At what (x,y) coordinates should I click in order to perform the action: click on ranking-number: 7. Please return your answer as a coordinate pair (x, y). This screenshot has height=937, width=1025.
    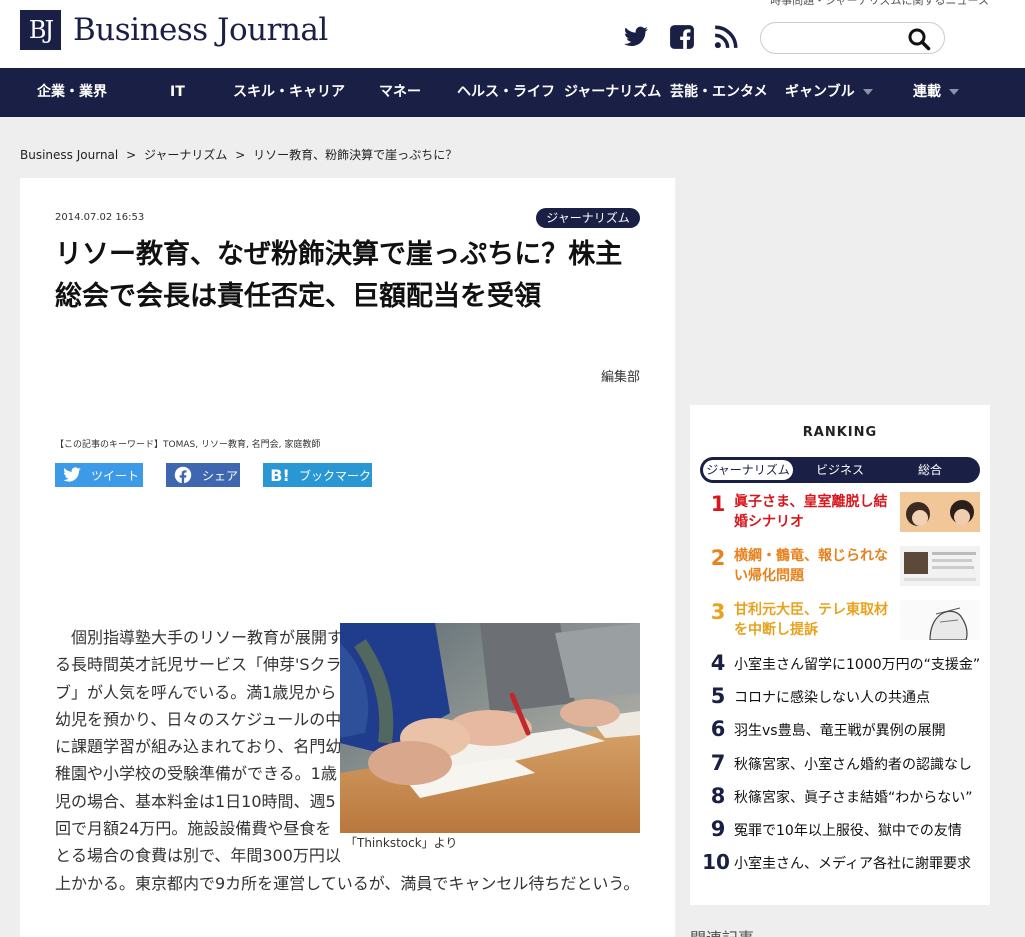
    Looking at the image, I should click on (718, 762).